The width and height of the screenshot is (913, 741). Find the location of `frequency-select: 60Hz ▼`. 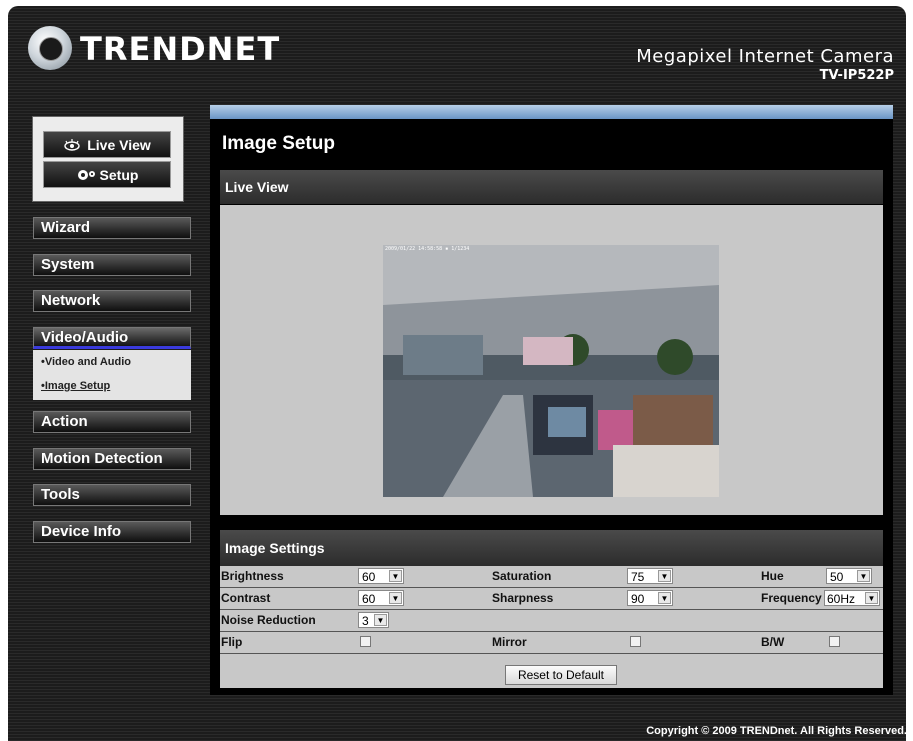

frequency-select: 60Hz ▼ is located at coordinates (852, 598).